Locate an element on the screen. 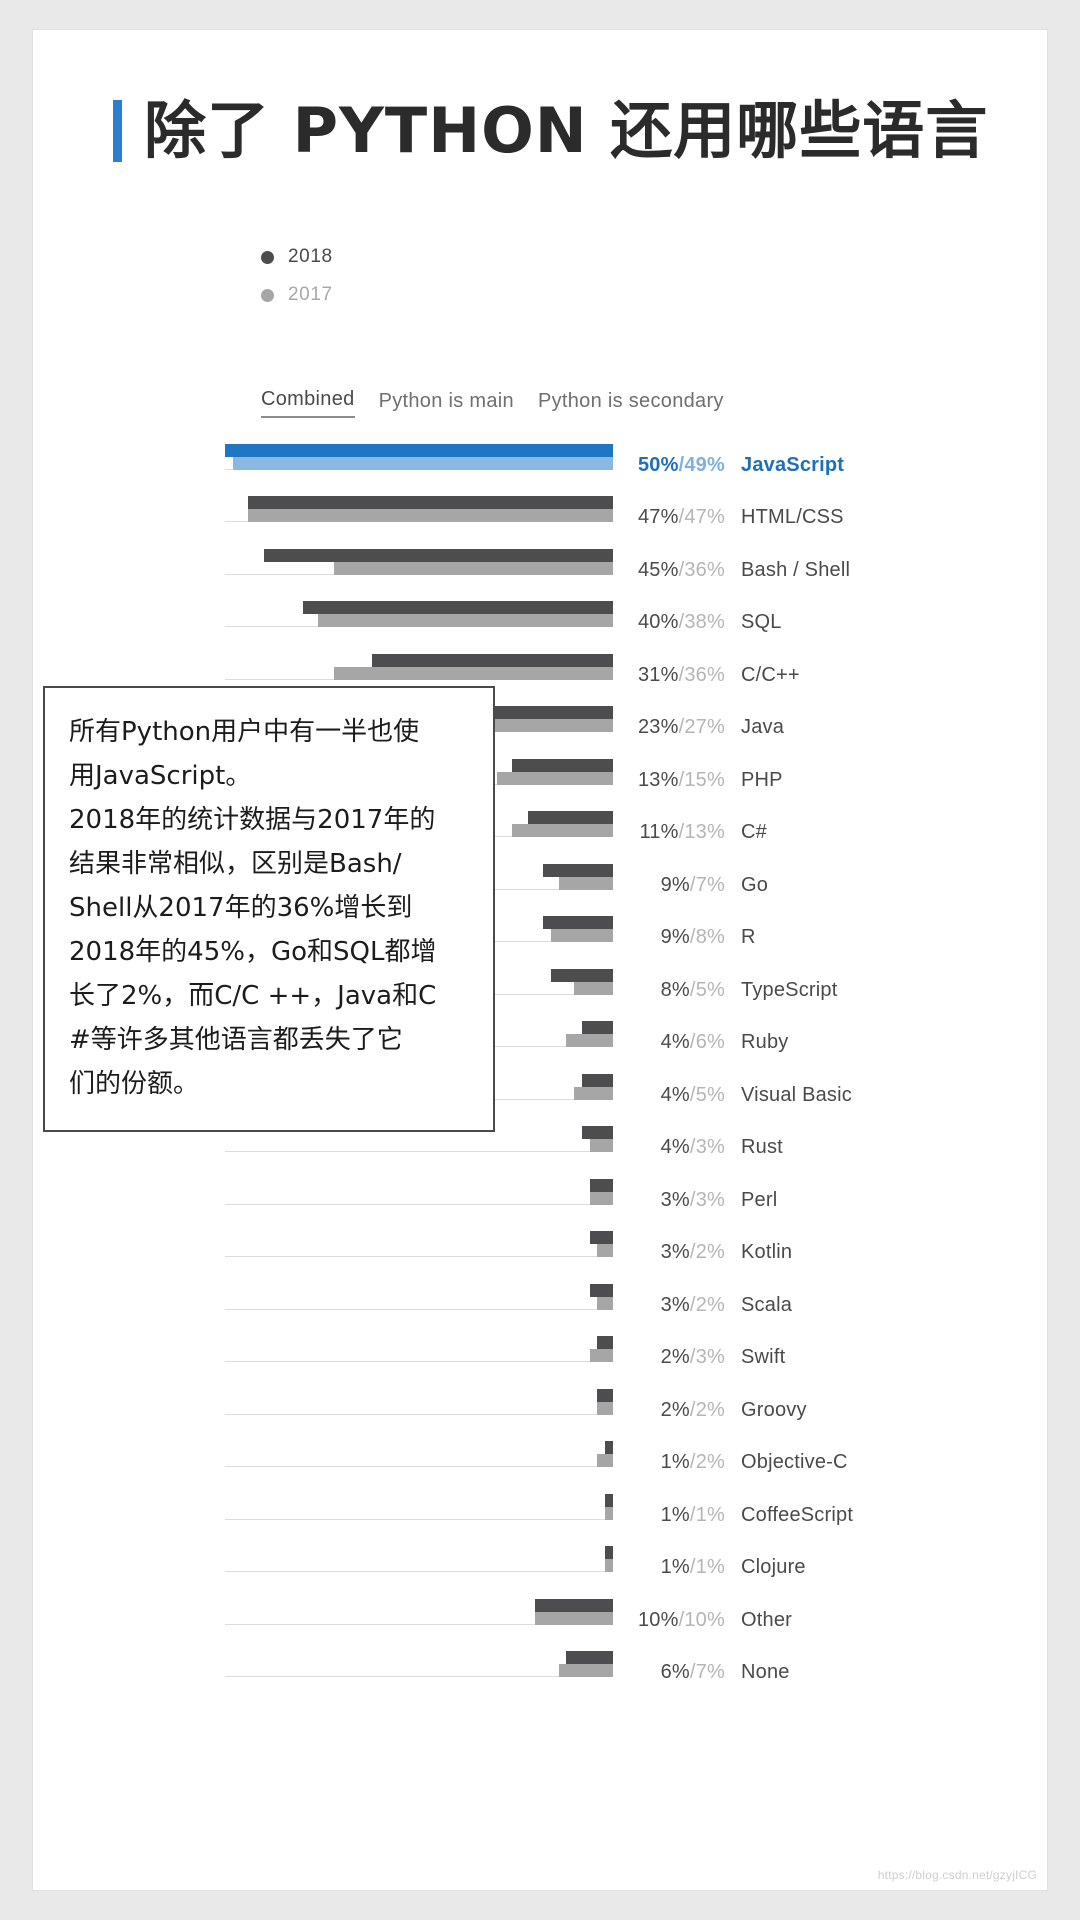  row-percent: 9%/7% is located at coordinates (692, 884).